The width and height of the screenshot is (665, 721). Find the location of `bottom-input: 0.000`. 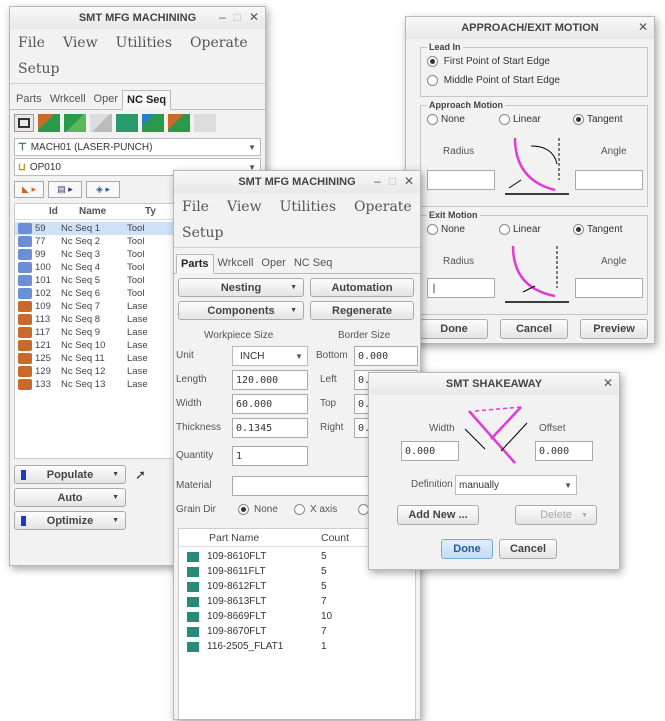

bottom-input: 0.000 is located at coordinates (386, 356).